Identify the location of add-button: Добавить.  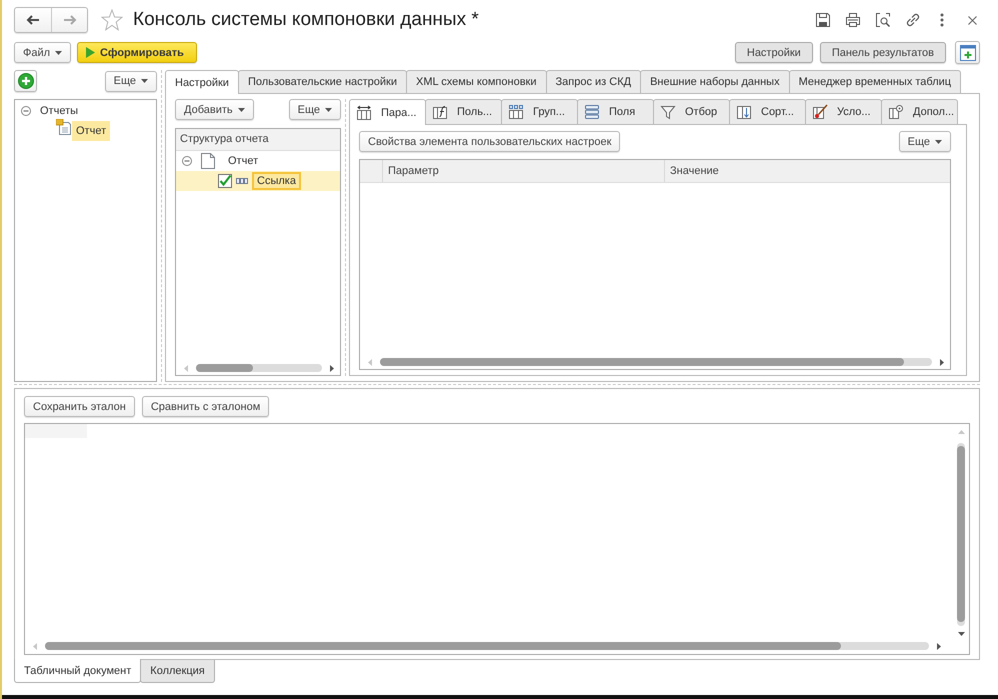
(214, 109).